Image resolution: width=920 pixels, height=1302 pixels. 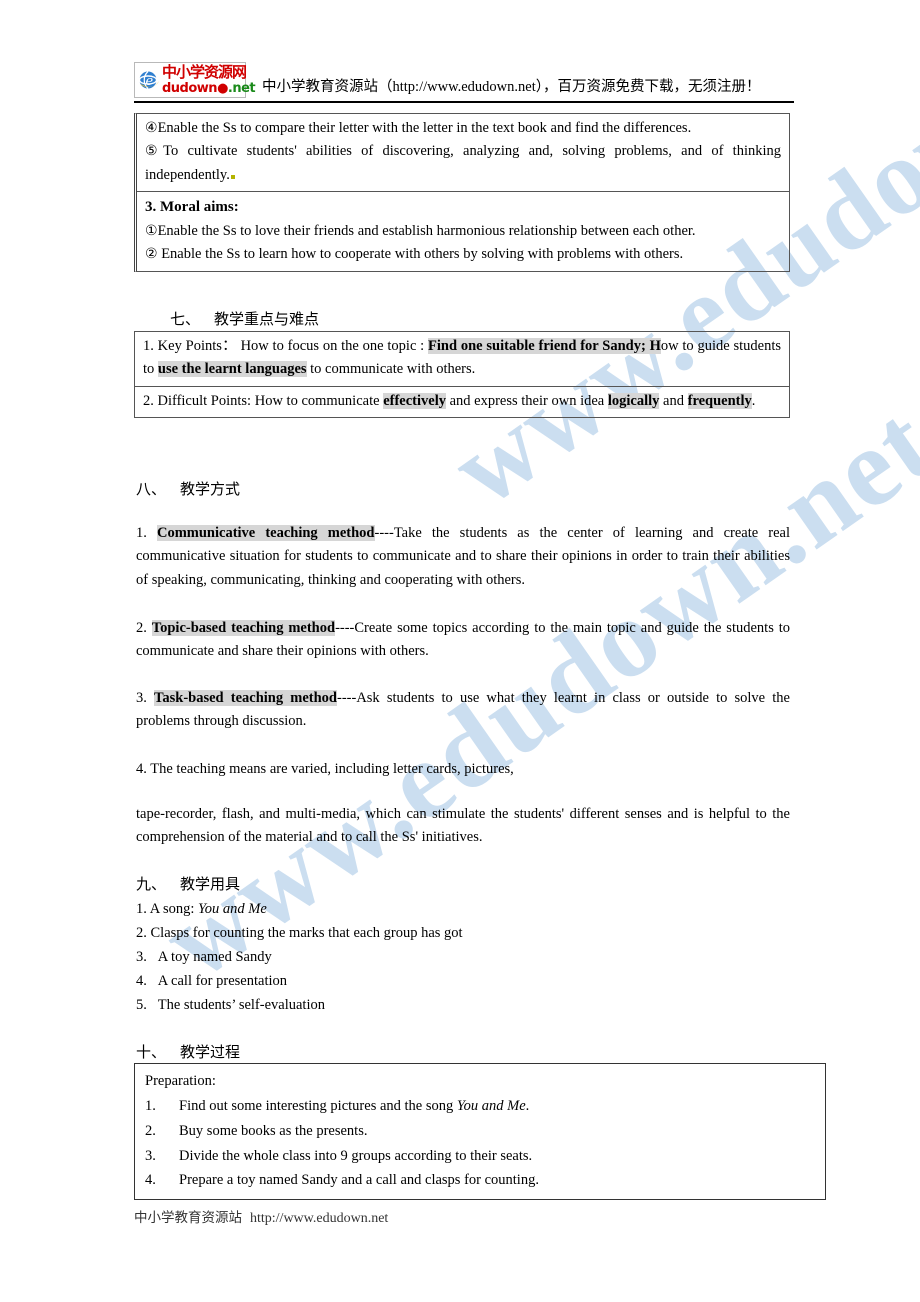 I want to click on key-points-label: 1. Key Points：, so click(x=190, y=346).